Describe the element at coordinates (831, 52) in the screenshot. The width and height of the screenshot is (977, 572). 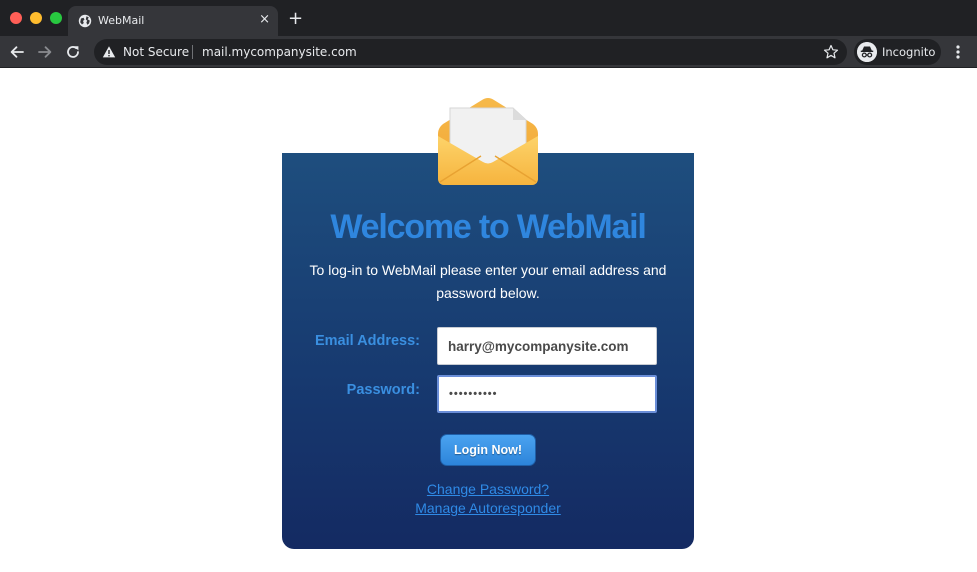
I see `star-icon` at that location.